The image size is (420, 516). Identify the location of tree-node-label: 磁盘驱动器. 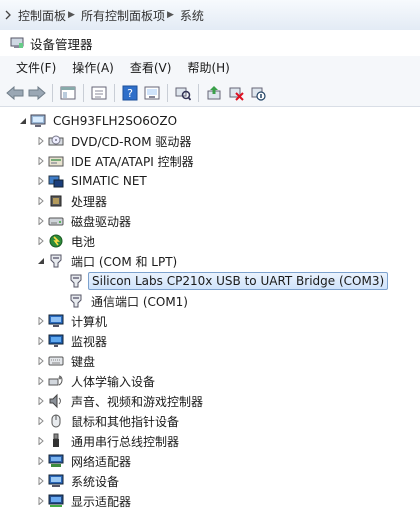
(101, 221).